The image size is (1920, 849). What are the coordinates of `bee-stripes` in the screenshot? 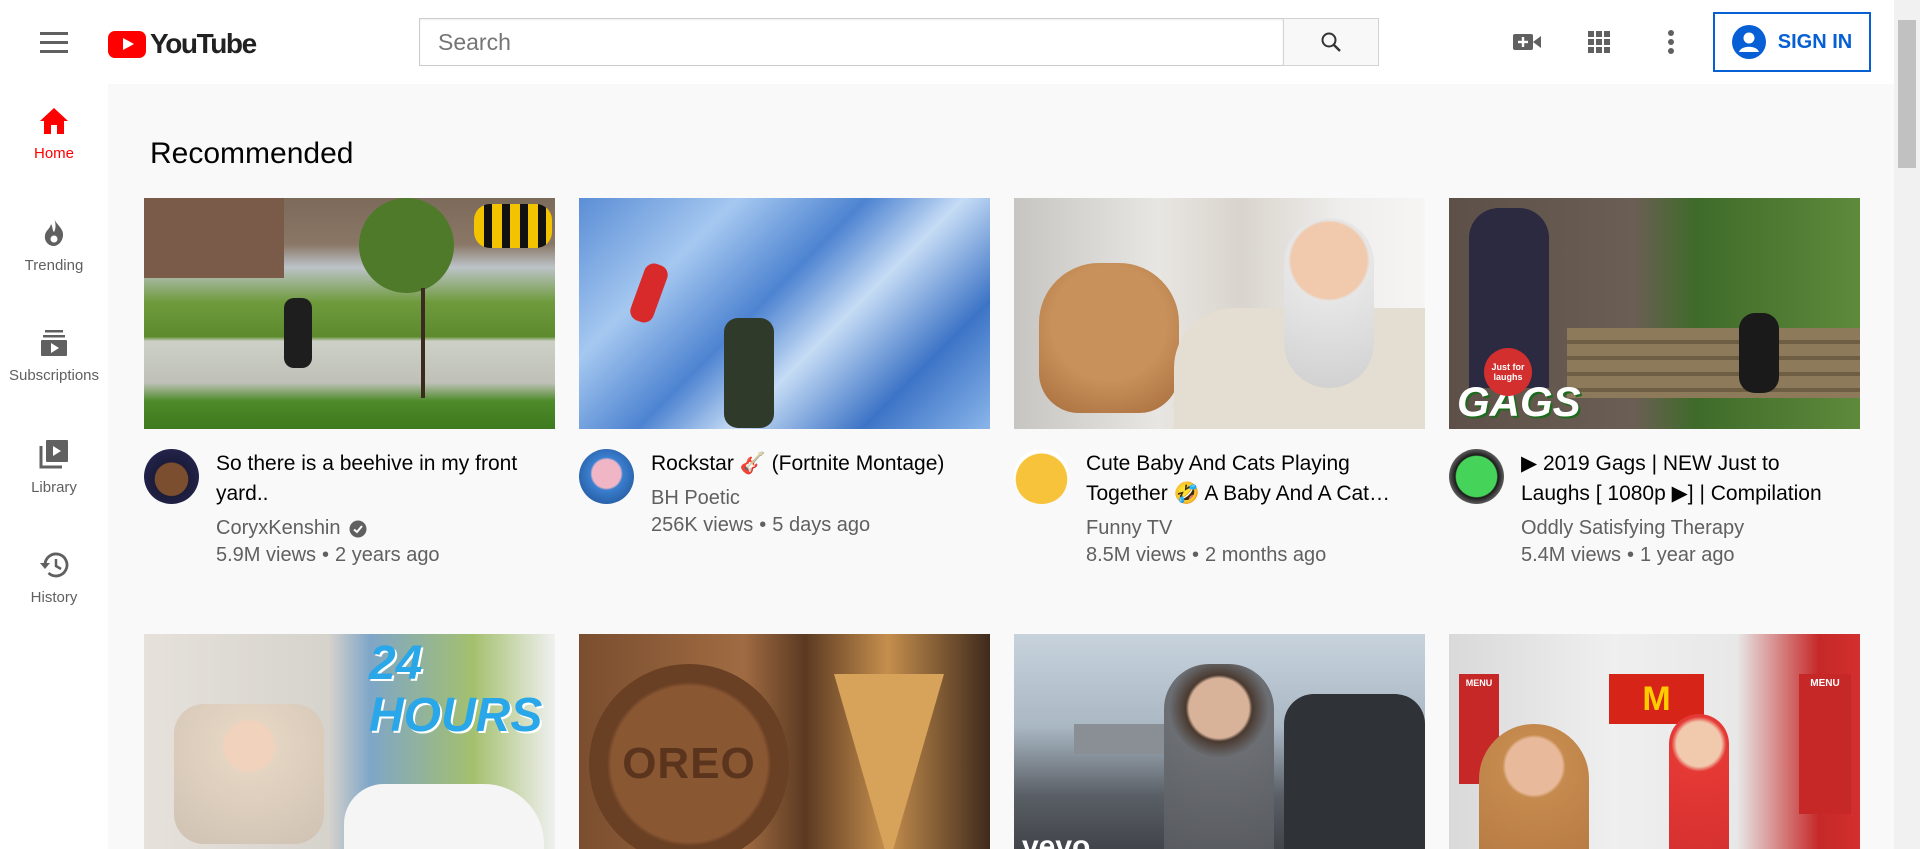 It's located at (513, 226).